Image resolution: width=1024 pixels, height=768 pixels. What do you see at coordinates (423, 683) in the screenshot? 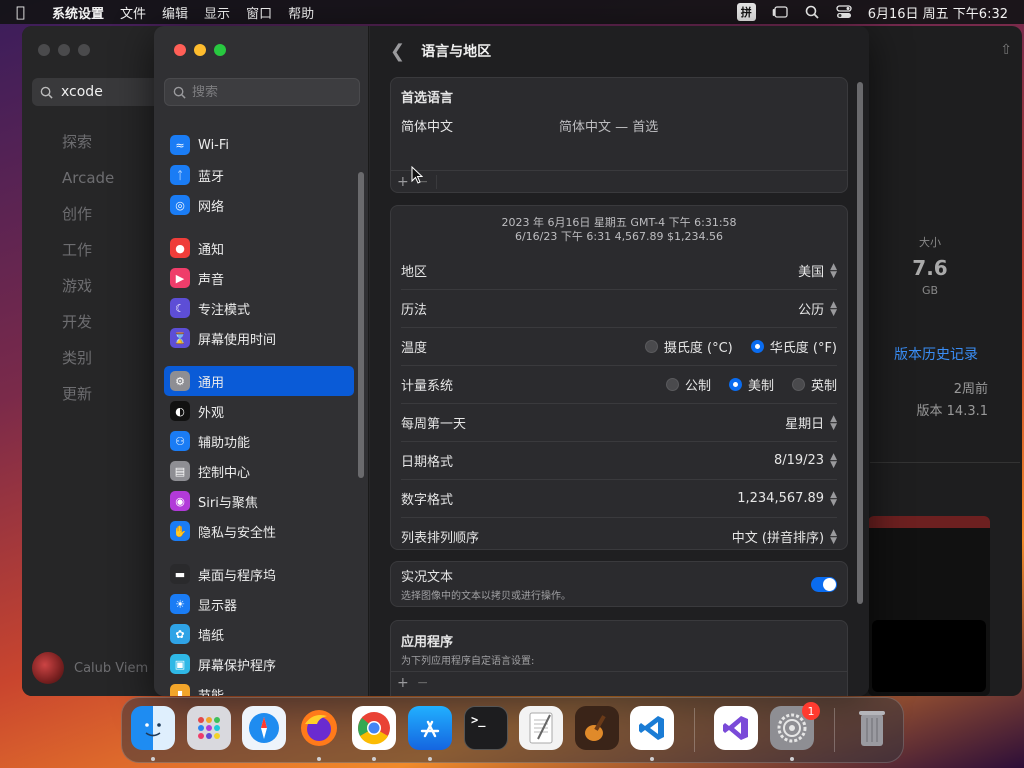
I see `remove-app-button: −` at bounding box center [423, 683].